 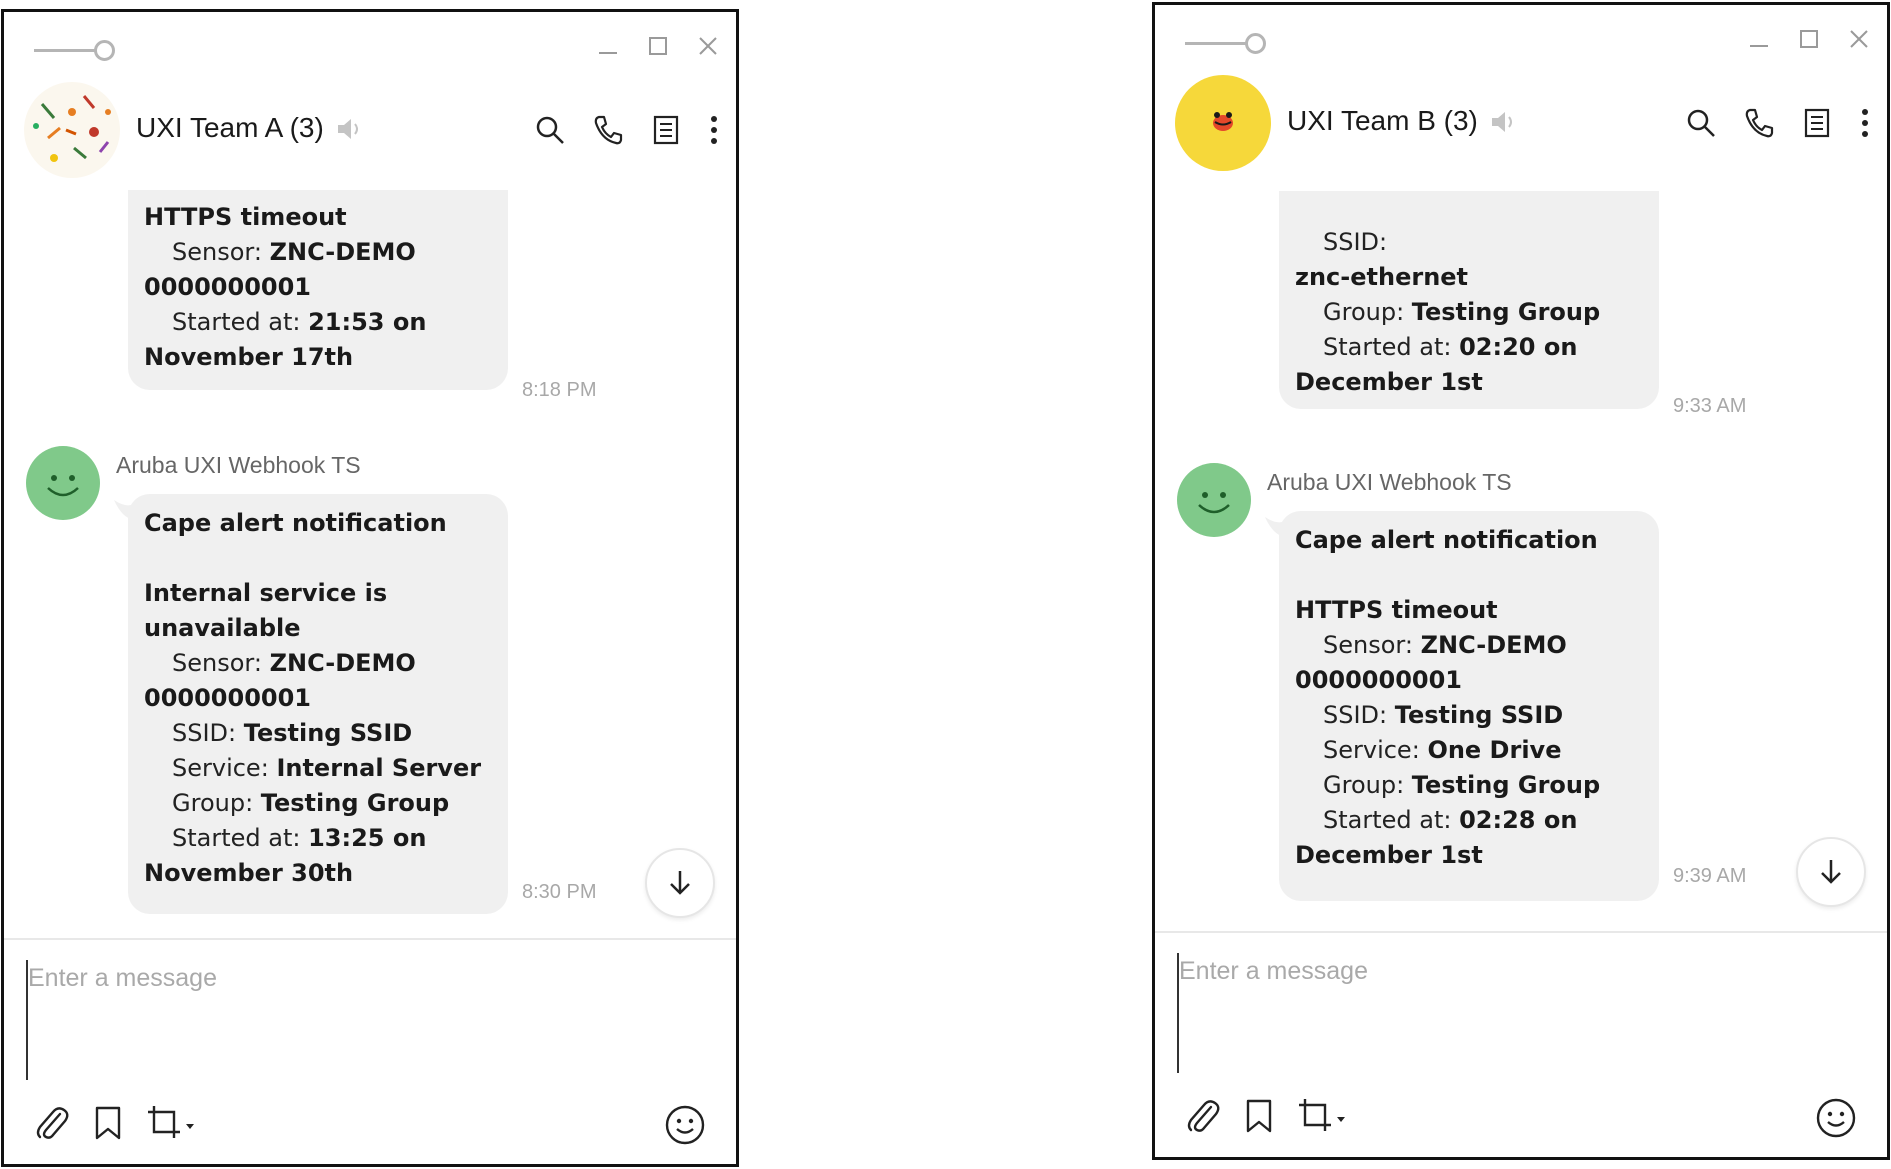 I want to click on chick-avatar-icon, so click(x=1223, y=121).